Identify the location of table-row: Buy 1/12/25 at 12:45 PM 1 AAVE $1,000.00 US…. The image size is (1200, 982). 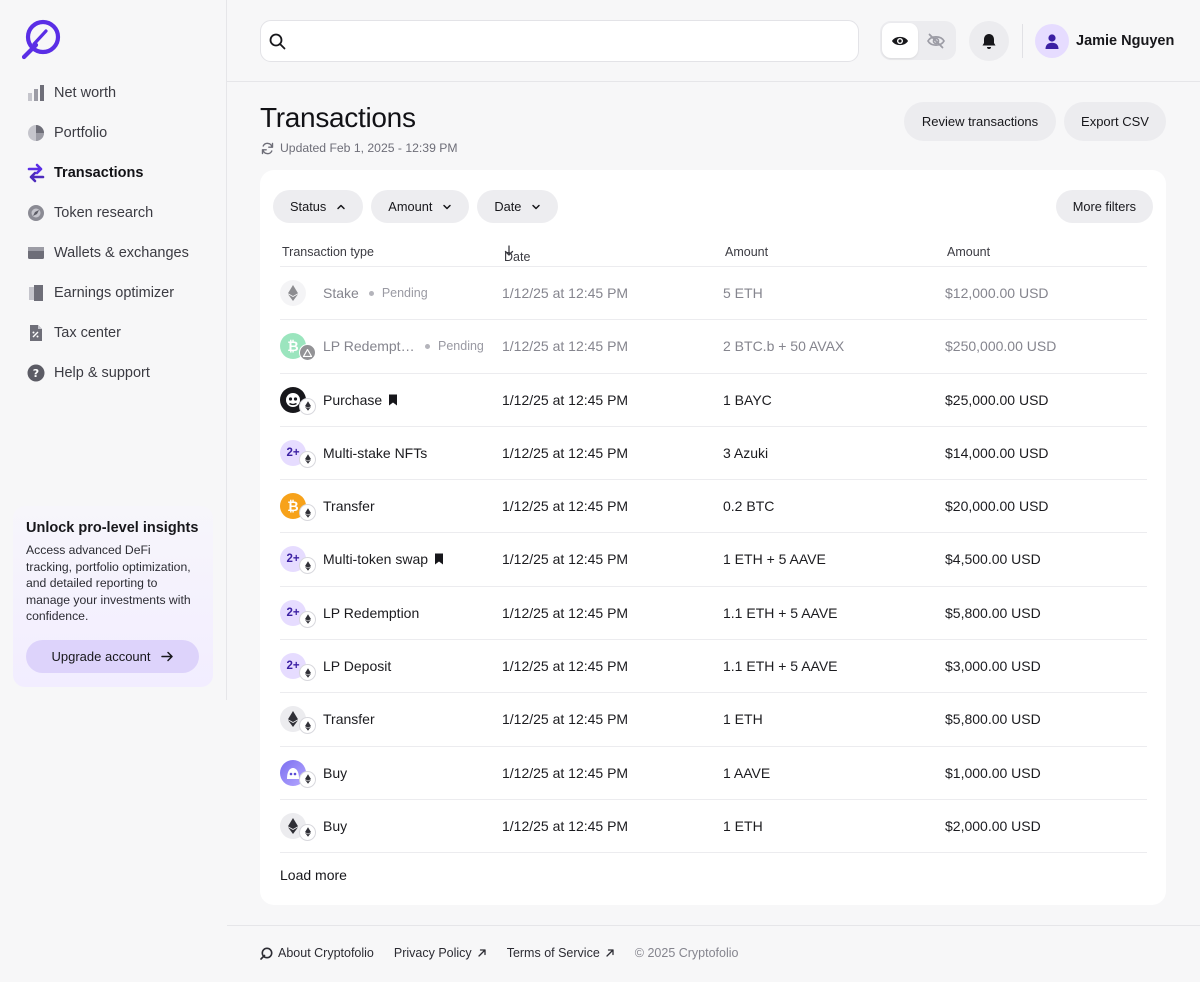
(713, 773).